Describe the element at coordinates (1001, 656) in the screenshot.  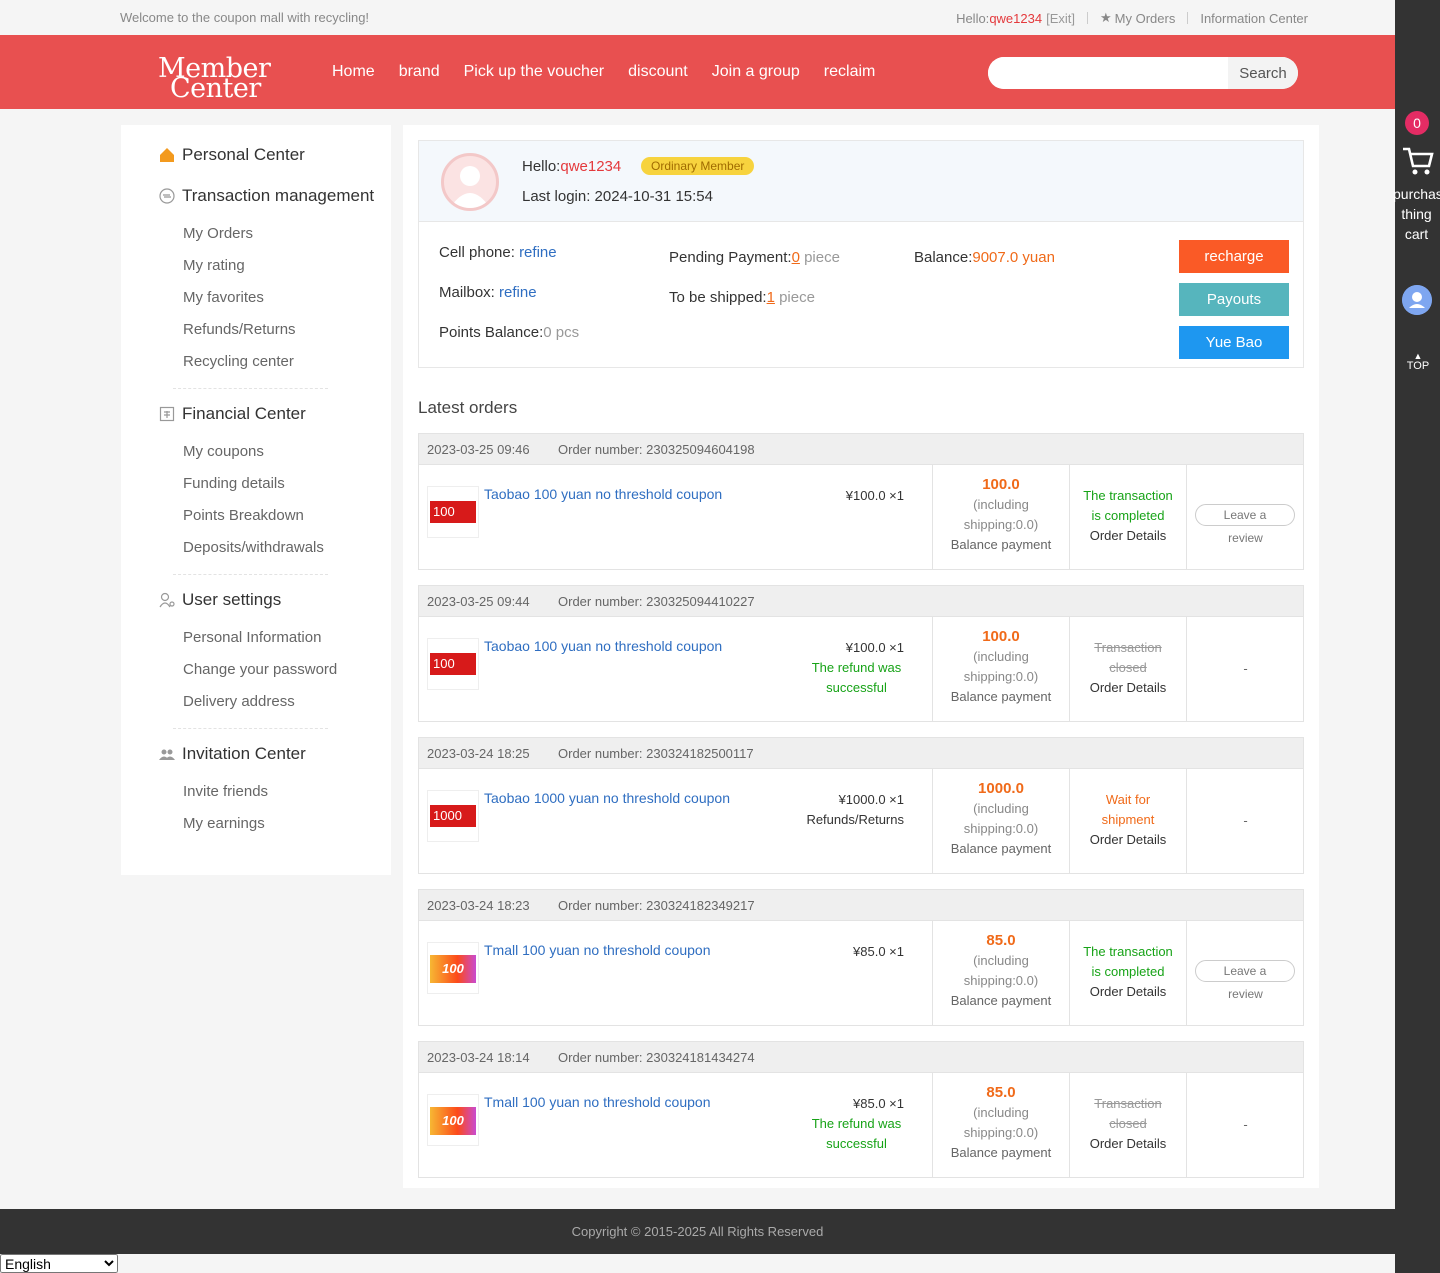
I see `shipping-line1: (including` at that location.